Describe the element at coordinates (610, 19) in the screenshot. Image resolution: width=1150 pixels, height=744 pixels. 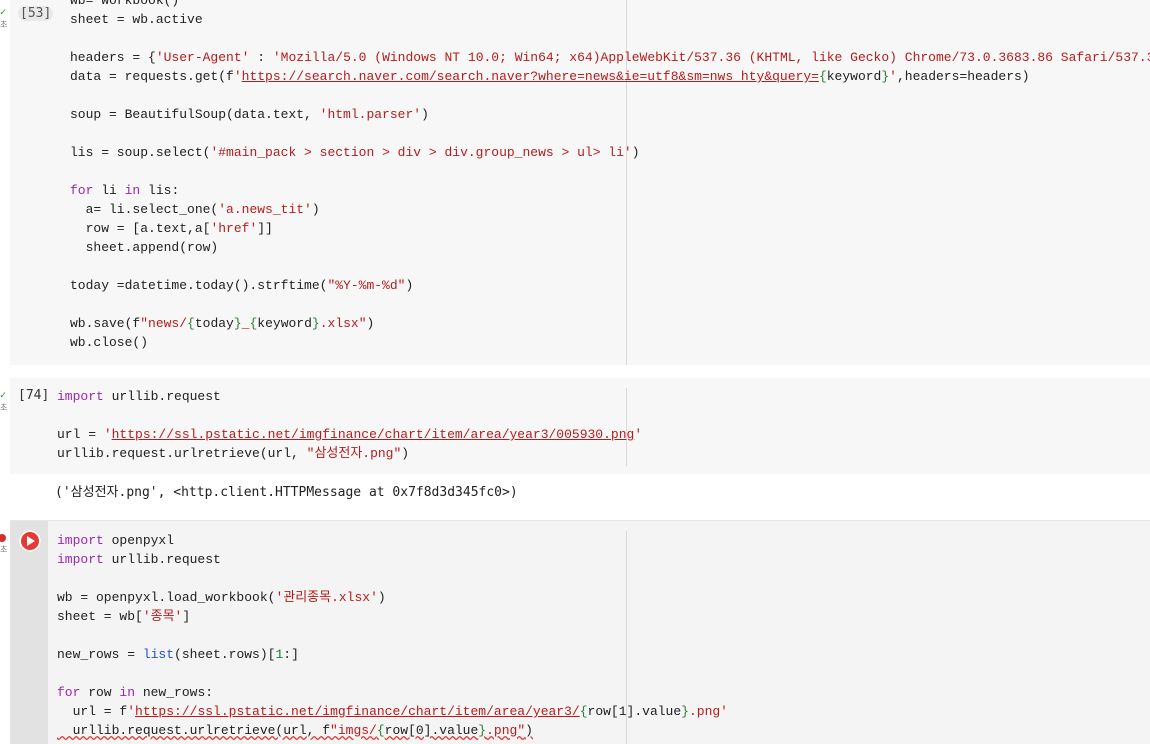
I see `code-line: sheet = wb.active` at that location.